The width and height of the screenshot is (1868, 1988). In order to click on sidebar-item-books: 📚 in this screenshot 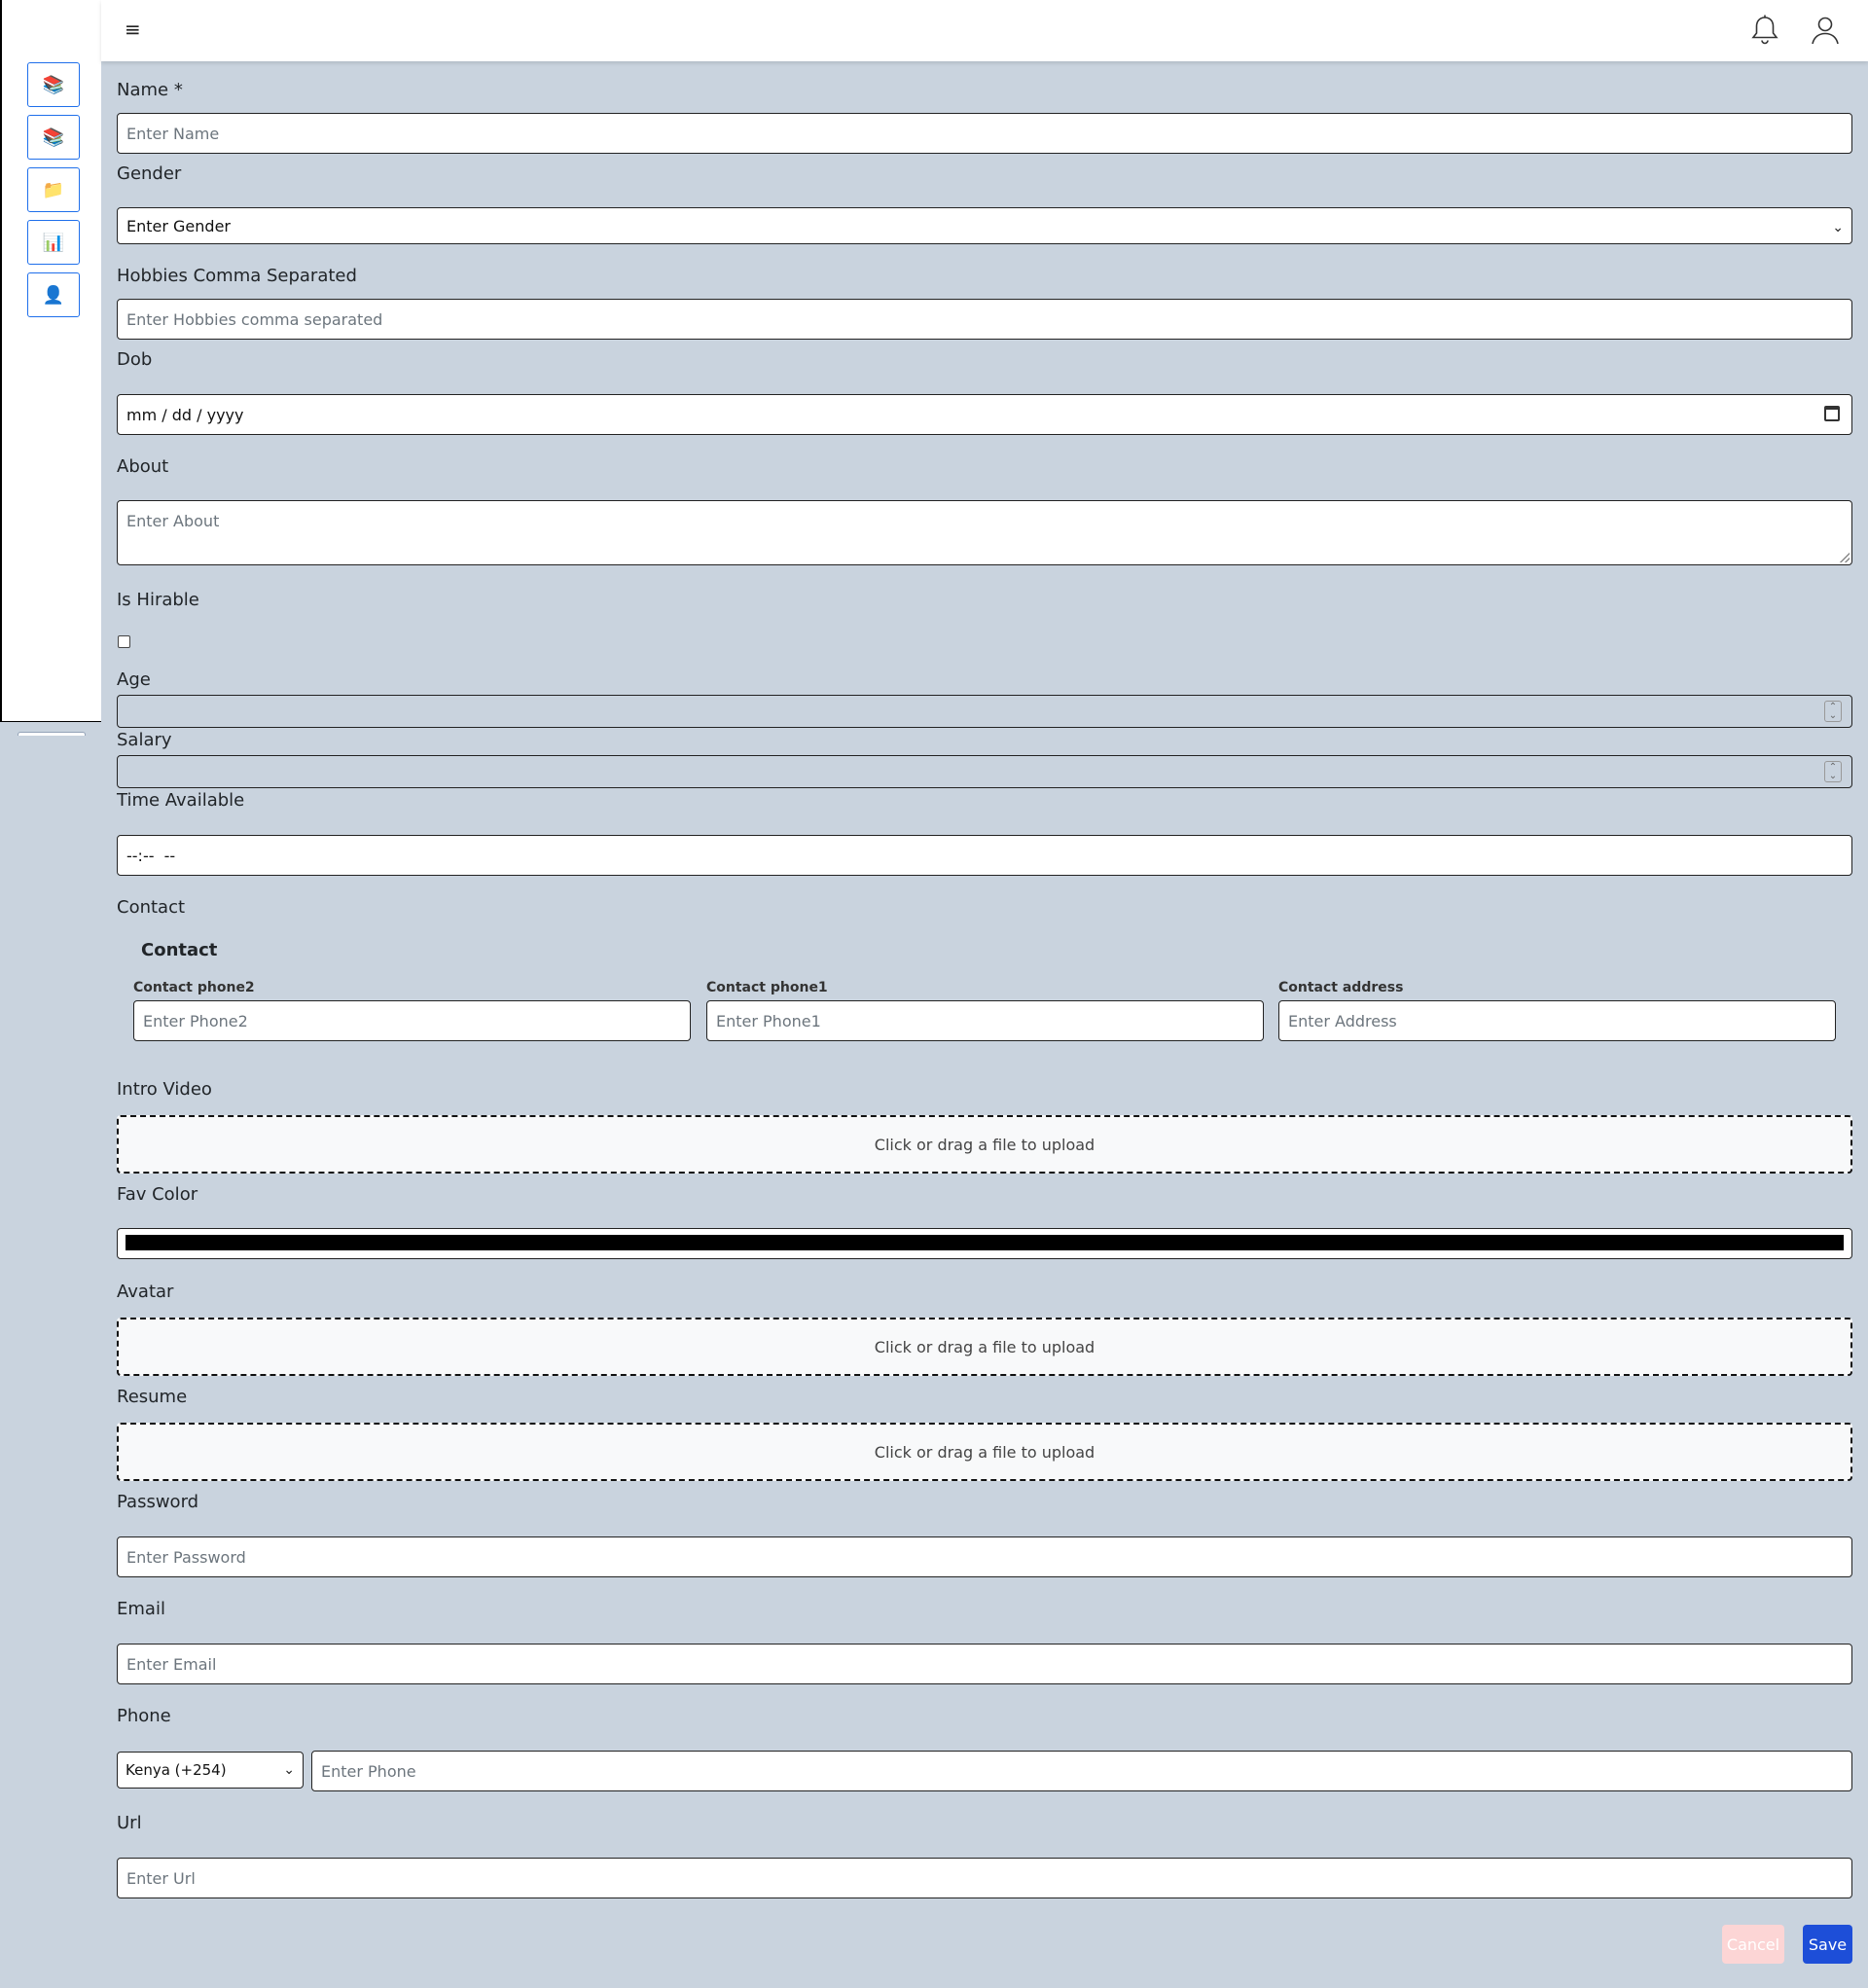, I will do `click(53, 84)`.